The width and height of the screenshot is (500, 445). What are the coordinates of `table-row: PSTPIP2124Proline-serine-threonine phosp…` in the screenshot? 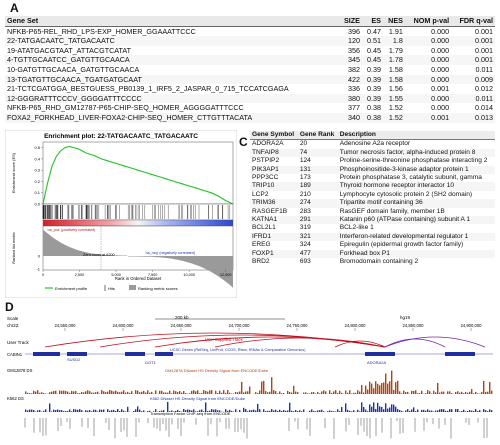 It's located at (372, 161).